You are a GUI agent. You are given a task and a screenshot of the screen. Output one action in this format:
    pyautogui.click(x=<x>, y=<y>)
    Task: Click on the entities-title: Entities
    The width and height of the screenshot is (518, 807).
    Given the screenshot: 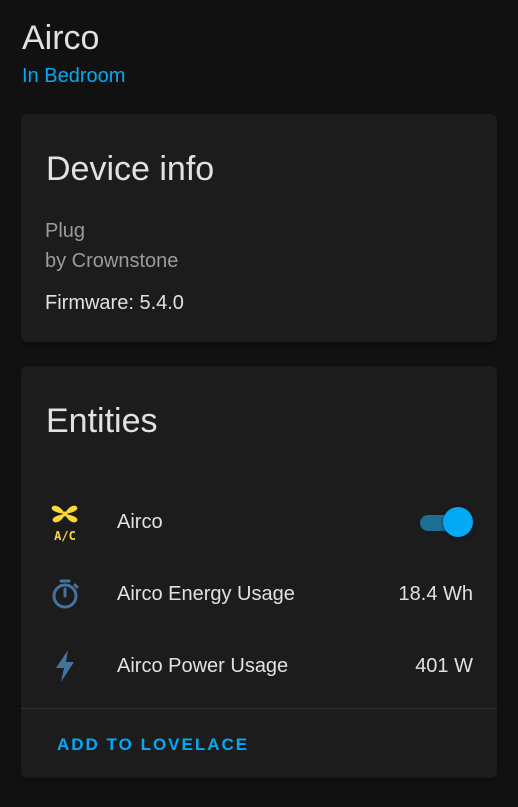 What is the action you would take?
    pyautogui.click(x=102, y=421)
    